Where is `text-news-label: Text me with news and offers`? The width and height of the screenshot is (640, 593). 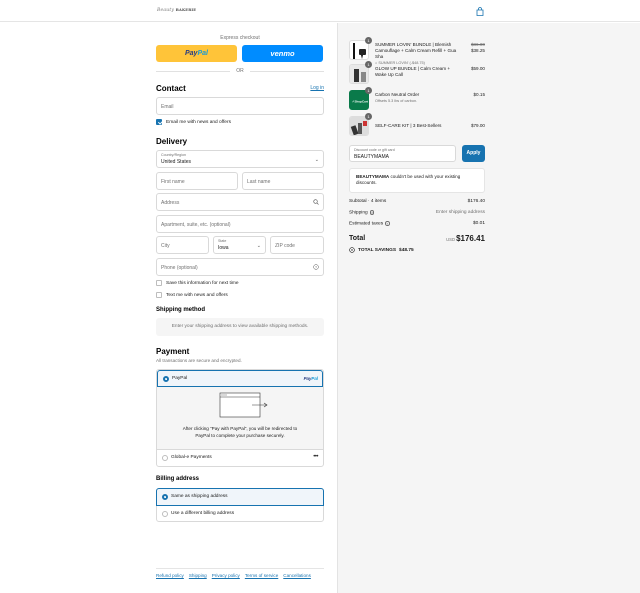 text-news-label: Text me with news and offers is located at coordinates (197, 295).